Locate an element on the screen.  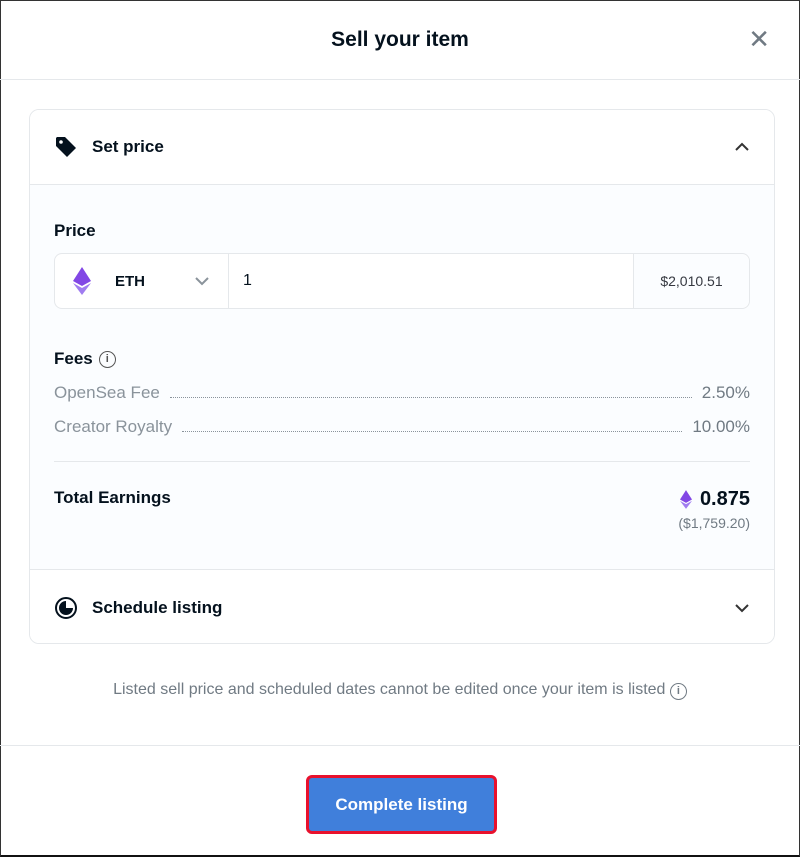
fee-label: OpenSea Fee is located at coordinates (107, 392).